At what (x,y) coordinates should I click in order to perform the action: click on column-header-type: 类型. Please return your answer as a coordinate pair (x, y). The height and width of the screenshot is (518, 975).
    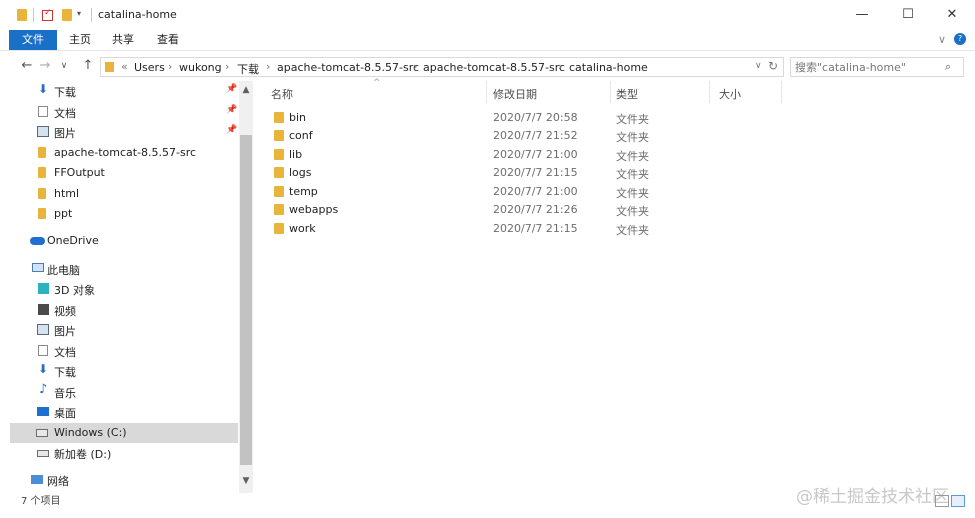
    Looking at the image, I should click on (627, 94).